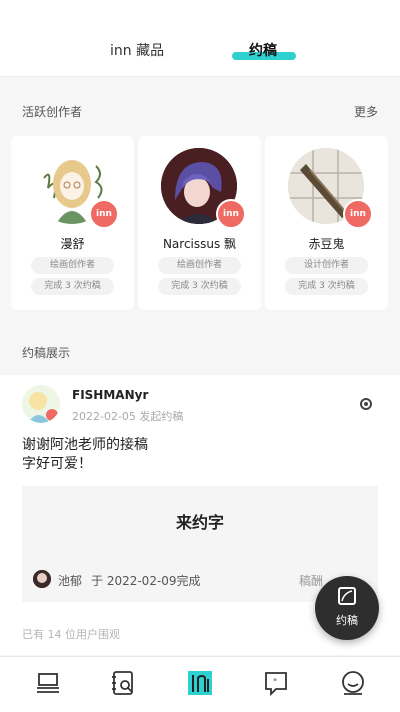  Describe the element at coordinates (110, 395) in the screenshot. I see `post-author-name: FISHMANyr` at that location.